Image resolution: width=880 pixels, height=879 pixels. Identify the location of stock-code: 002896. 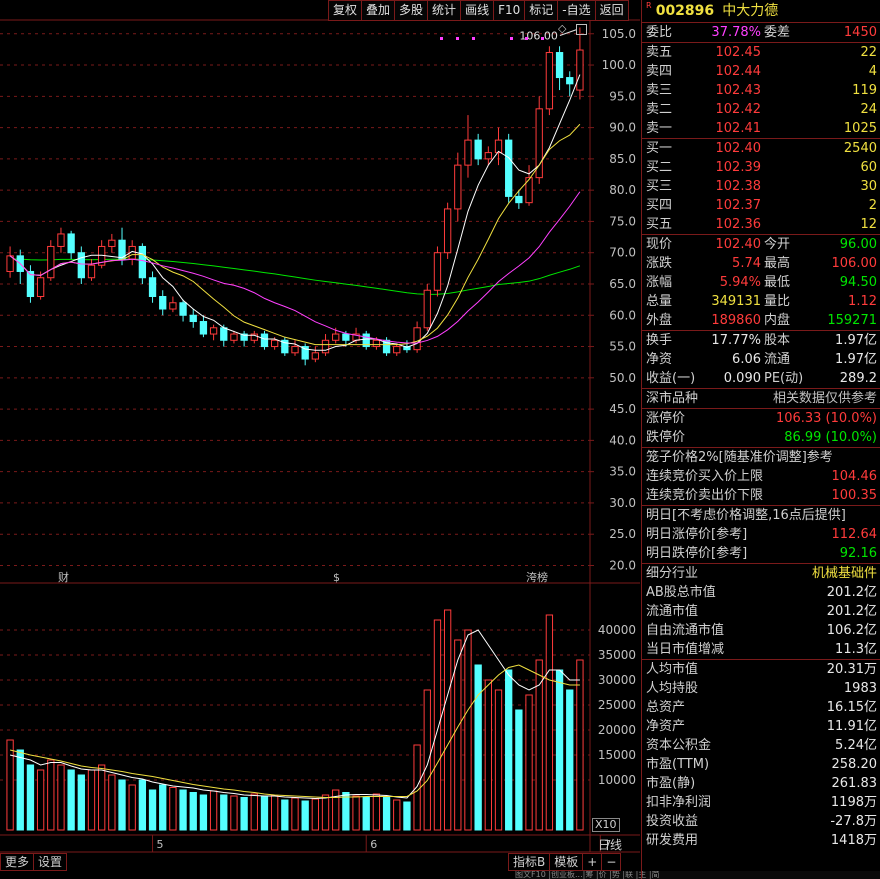
(685, 11).